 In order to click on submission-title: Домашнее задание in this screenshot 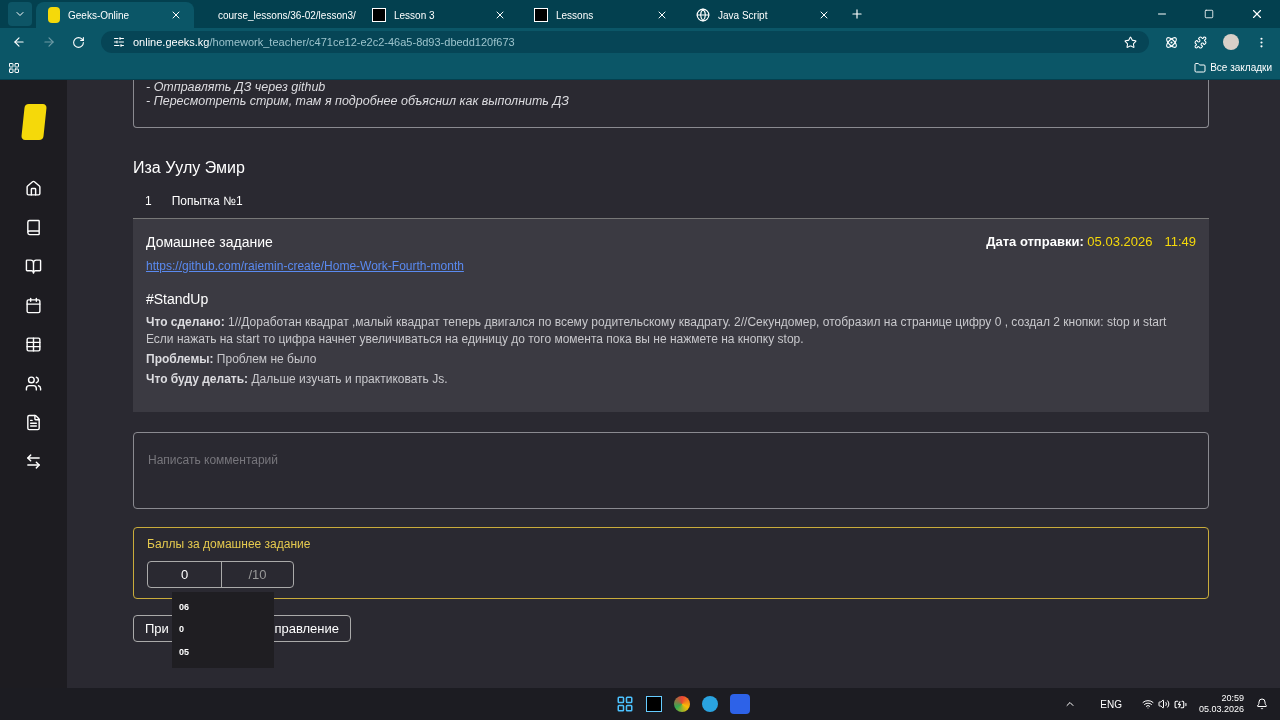, I will do `click(209, 242)`.